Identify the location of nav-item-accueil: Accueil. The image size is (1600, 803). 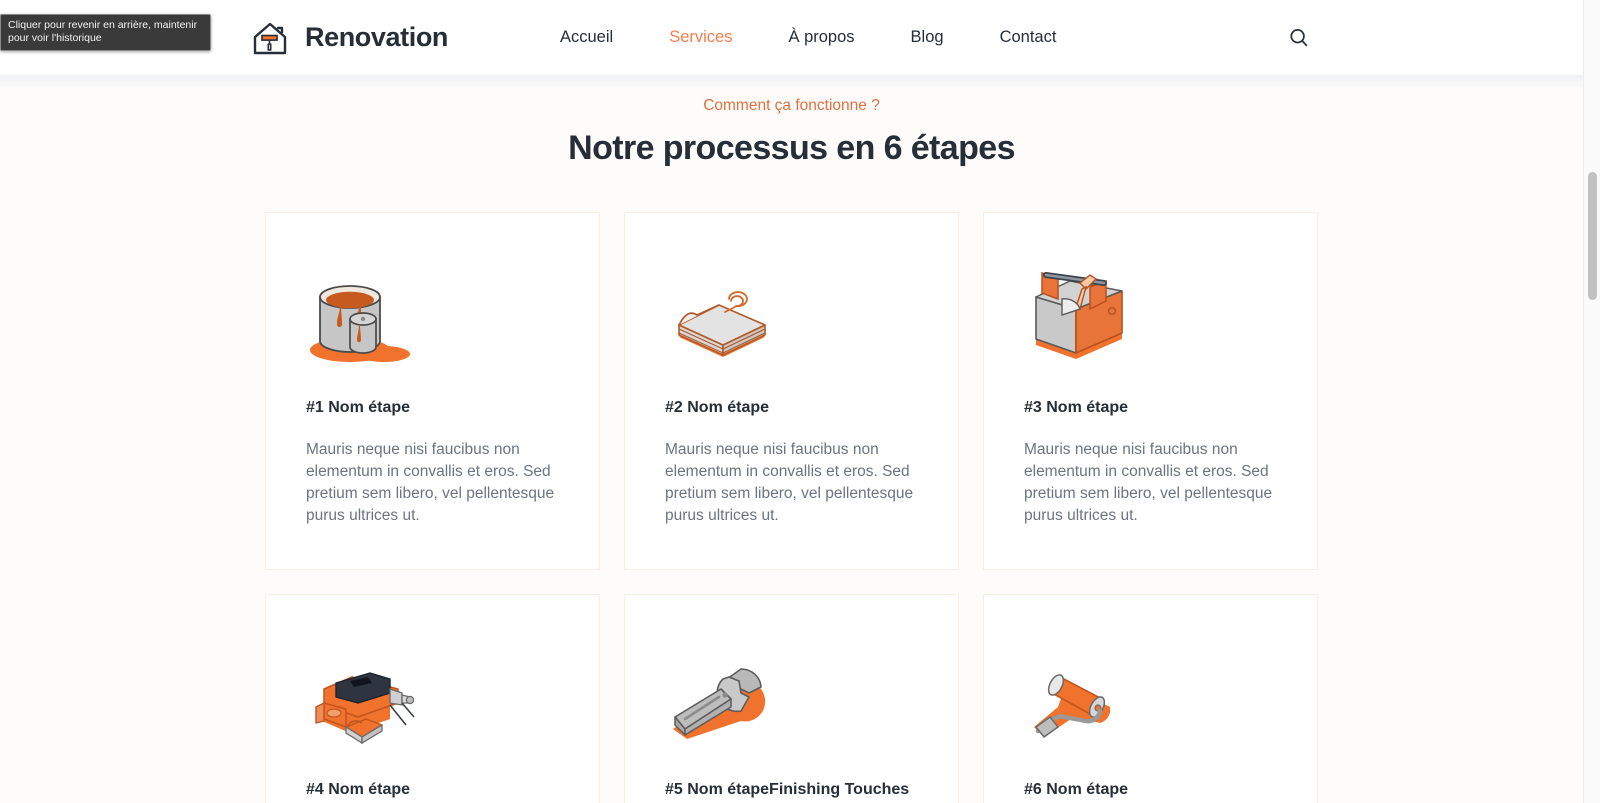
(586, 37).